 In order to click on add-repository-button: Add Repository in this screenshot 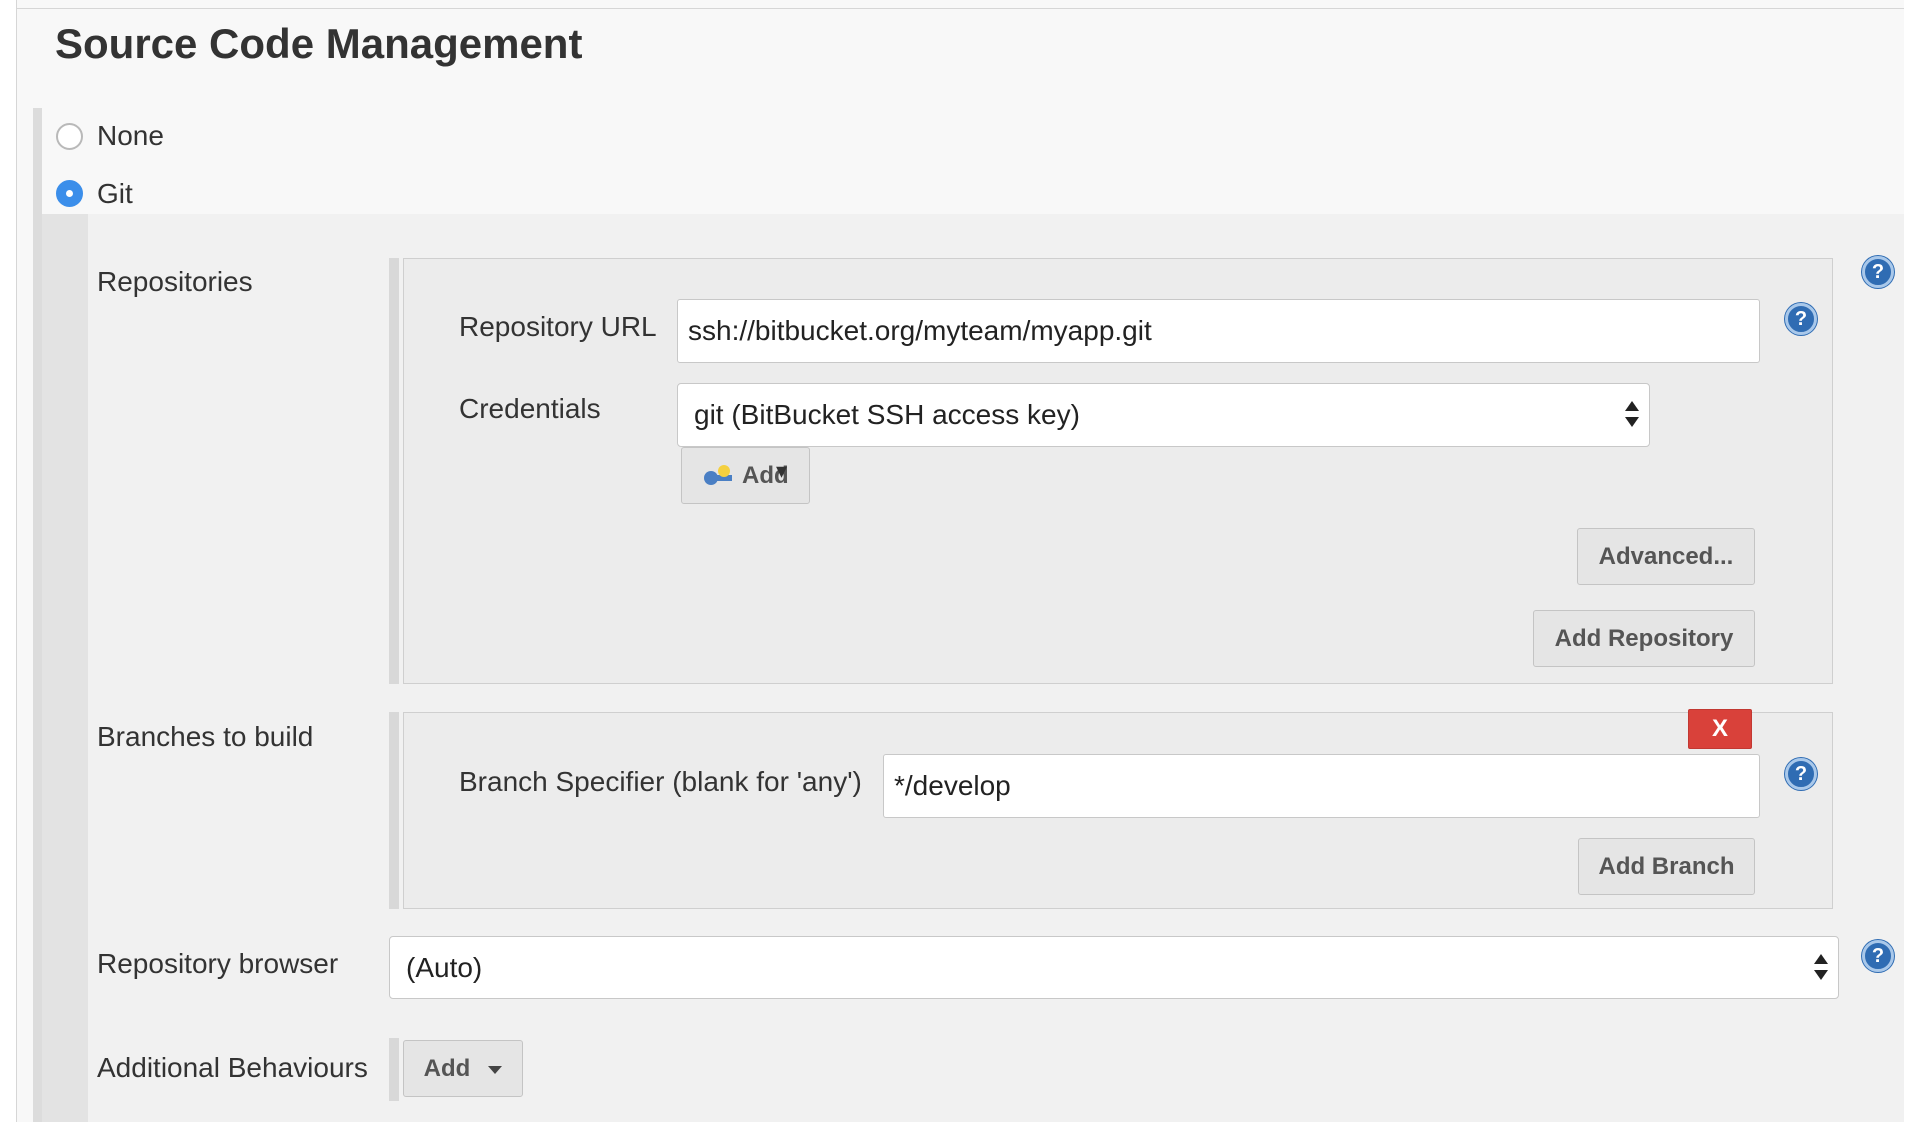, I will do `click(1644, 638)`.